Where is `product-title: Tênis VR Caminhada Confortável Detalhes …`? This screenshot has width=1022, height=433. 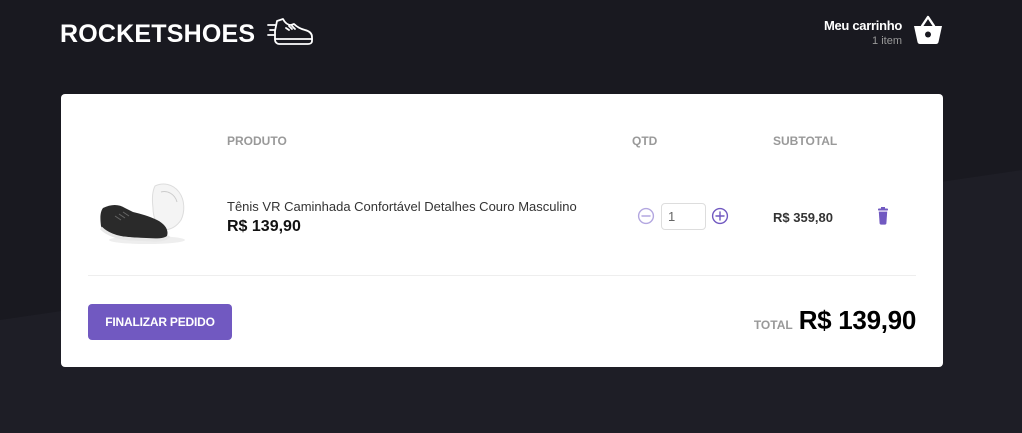 product-title: Tênis VR Caminhada Confortável Detalhes … is located at coordinates (402, 206).